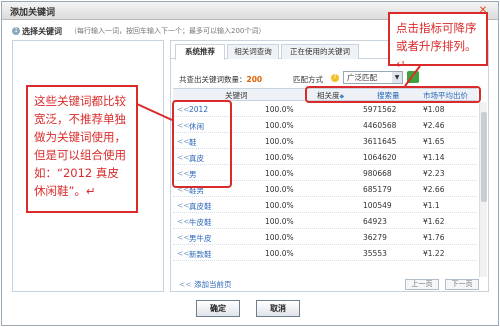  I want to click on volume-cell: 685179, so click(377, 189).